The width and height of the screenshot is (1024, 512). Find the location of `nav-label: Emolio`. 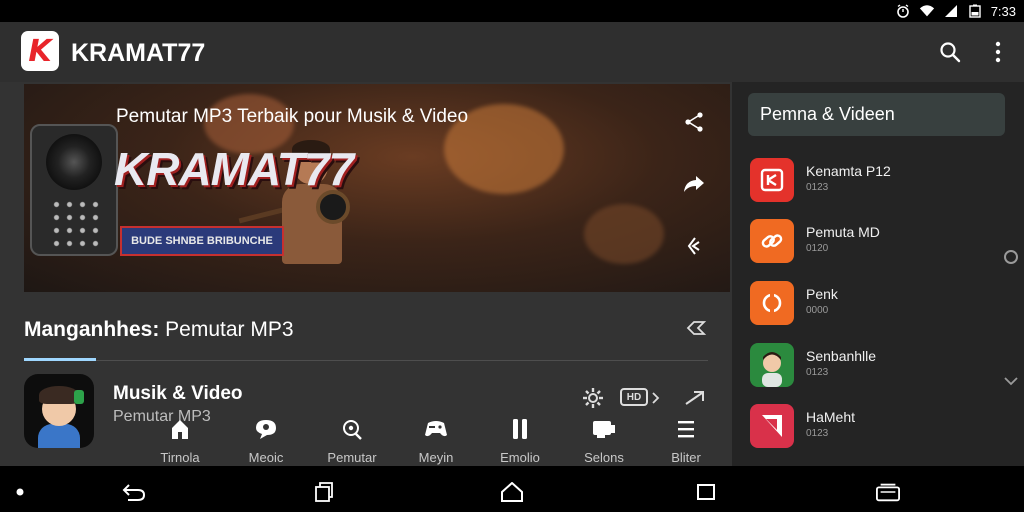

nav-label: Emolio is located at coordinates (520, 457).